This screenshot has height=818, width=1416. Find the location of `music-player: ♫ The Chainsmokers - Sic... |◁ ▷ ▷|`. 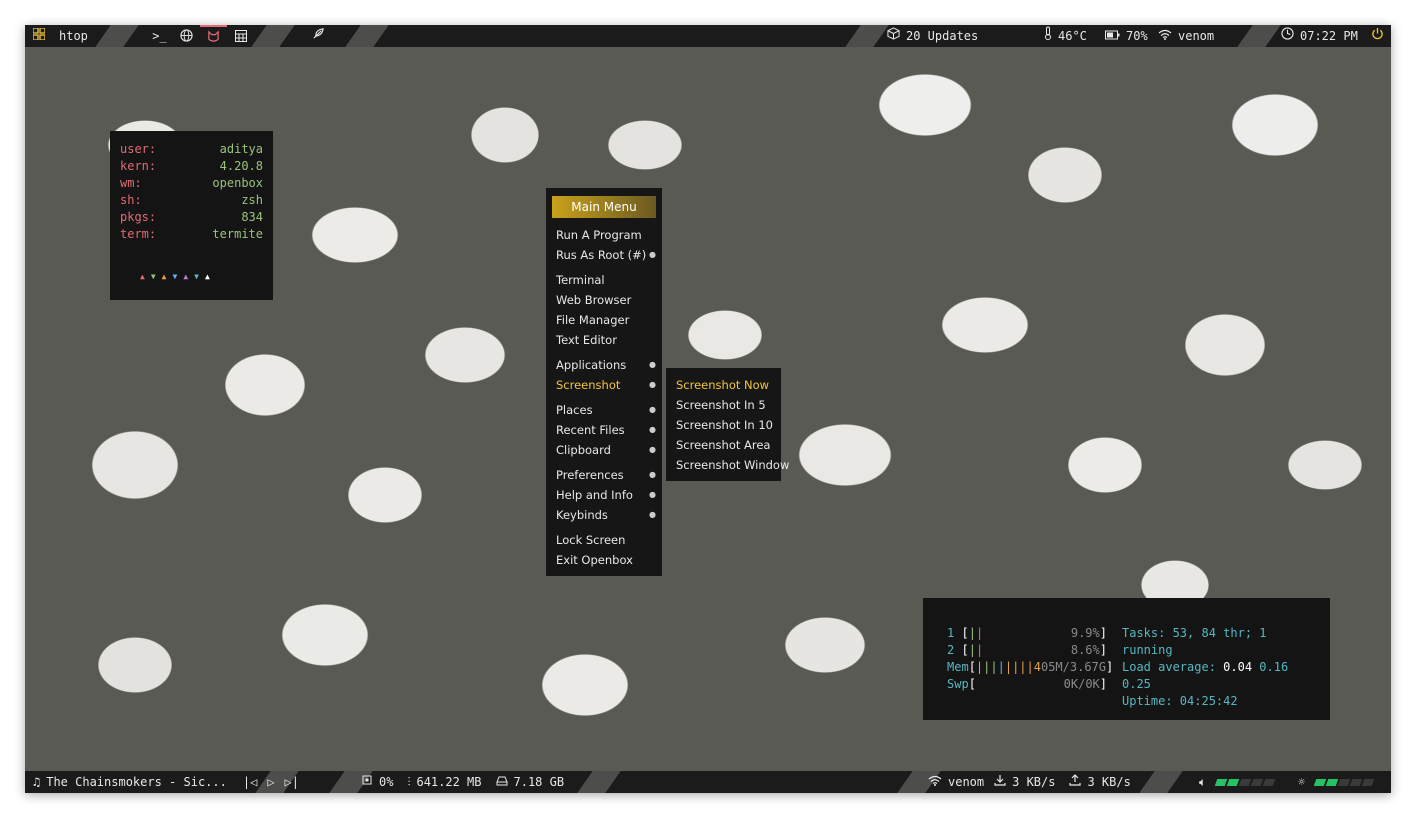

music-player: ♫ The Chainsmokers - Sic... |◁ ▷ ▷| is located at coordinates (166, 782).